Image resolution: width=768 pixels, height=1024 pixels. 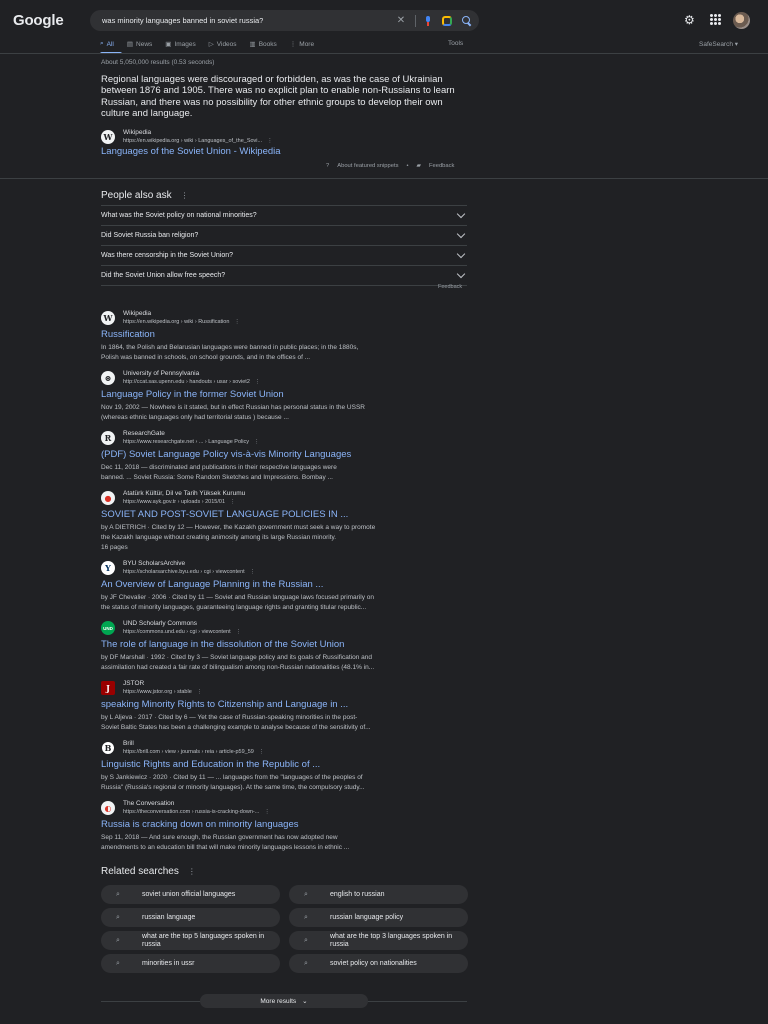 What do you see at coordinates (715, 19) in the screenshot?
I see `apps-grid-icon` at bounding box center [715, 19].